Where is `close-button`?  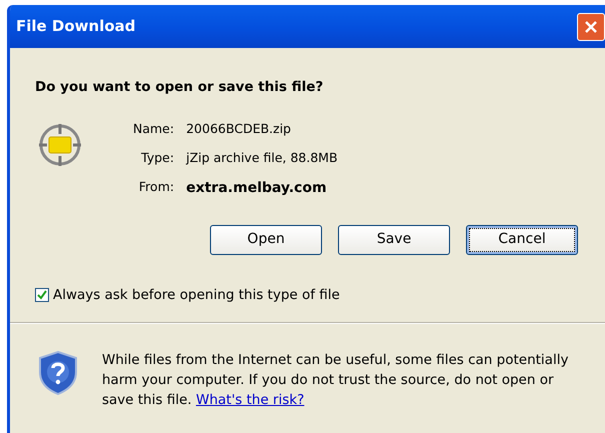 close-button is located at coordinates (591, 26).